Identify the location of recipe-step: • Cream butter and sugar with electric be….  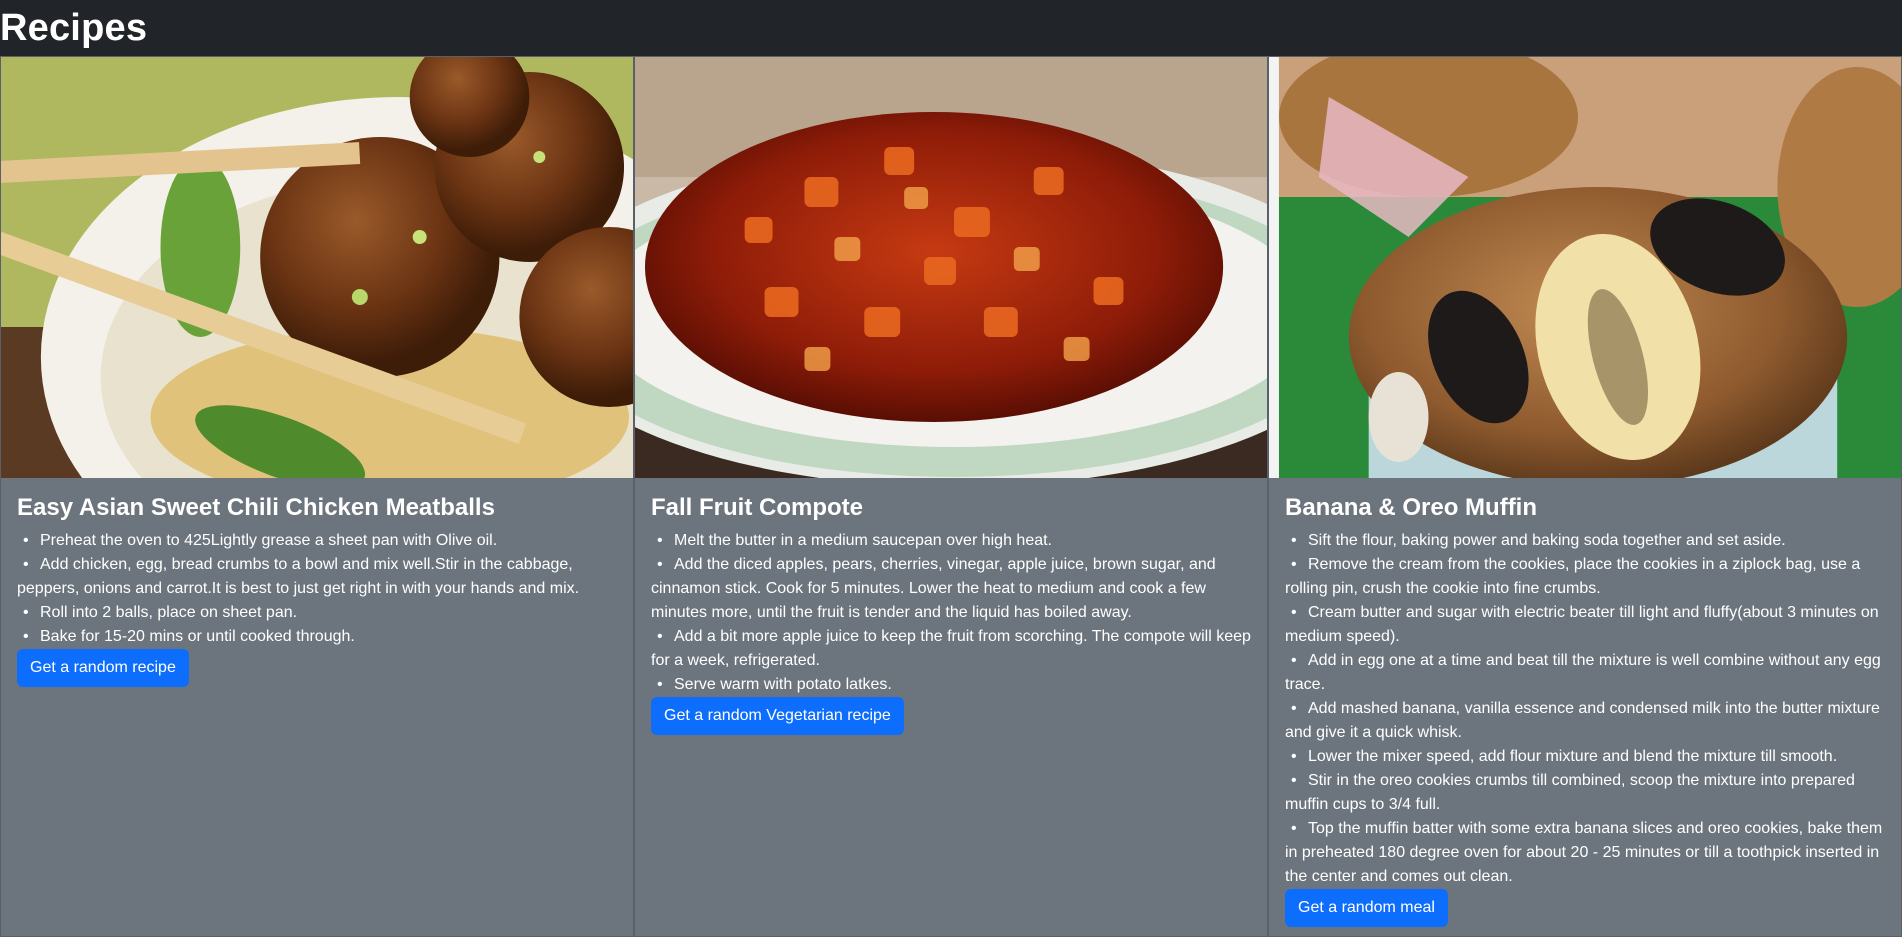
(1585, 625).